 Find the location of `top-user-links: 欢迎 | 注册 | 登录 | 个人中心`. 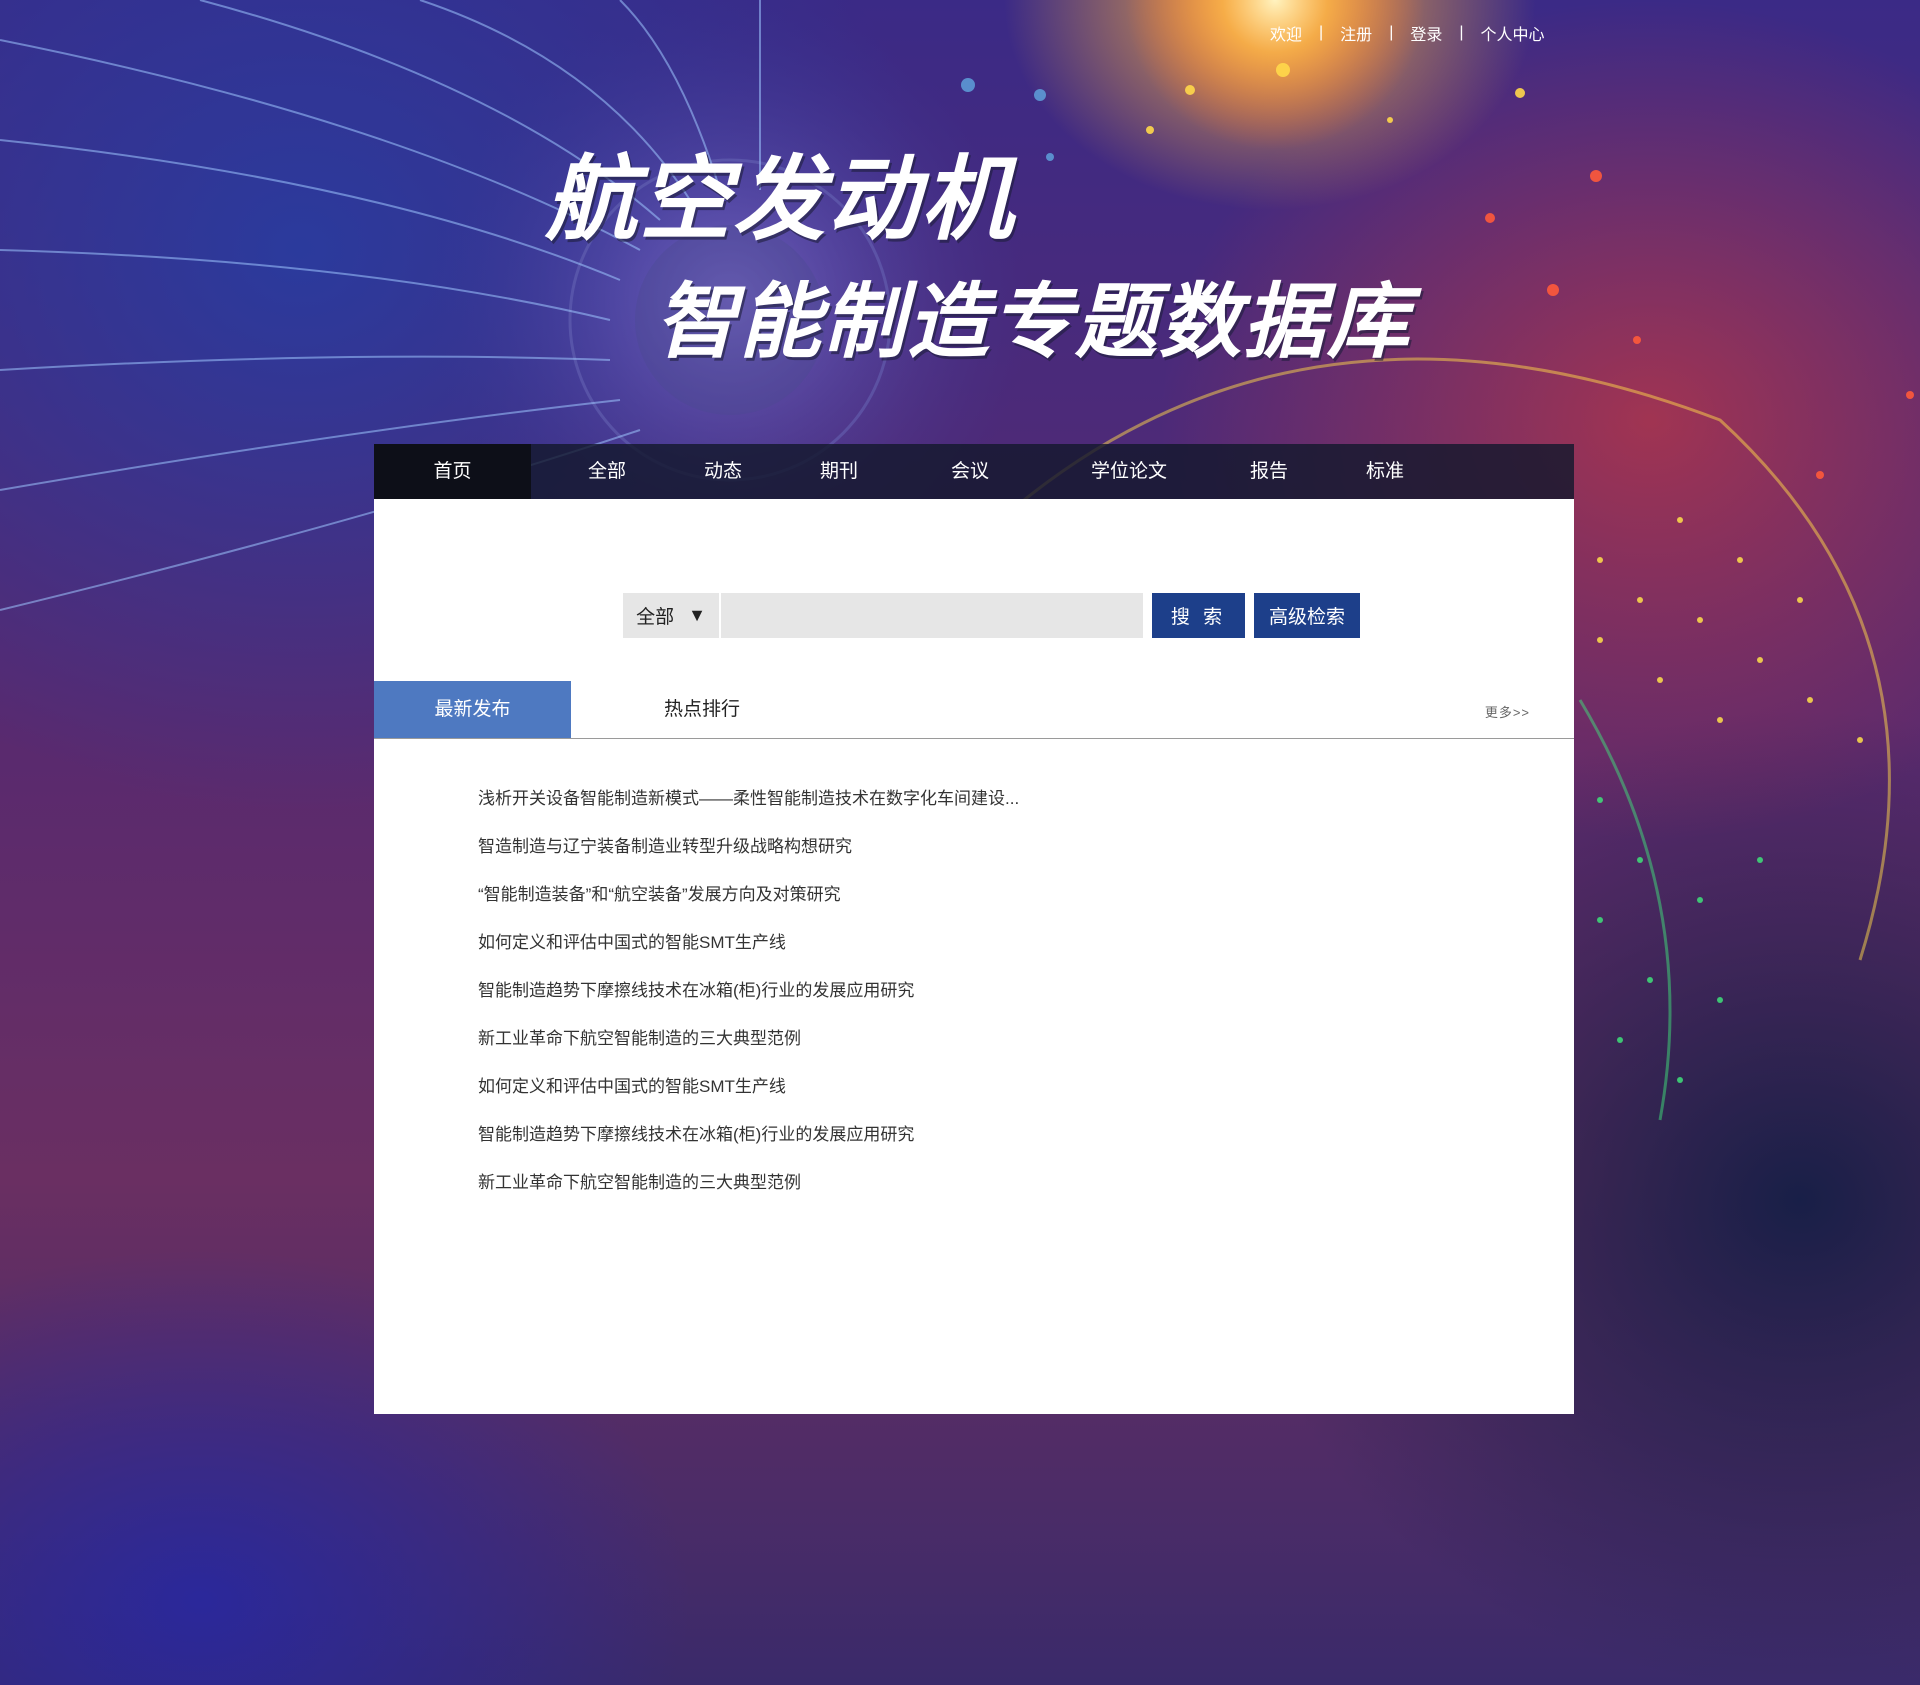

top-user-links: 欢迎 | 注册 | 登录 | 个人中心 is located at coordinates (1435, 33).